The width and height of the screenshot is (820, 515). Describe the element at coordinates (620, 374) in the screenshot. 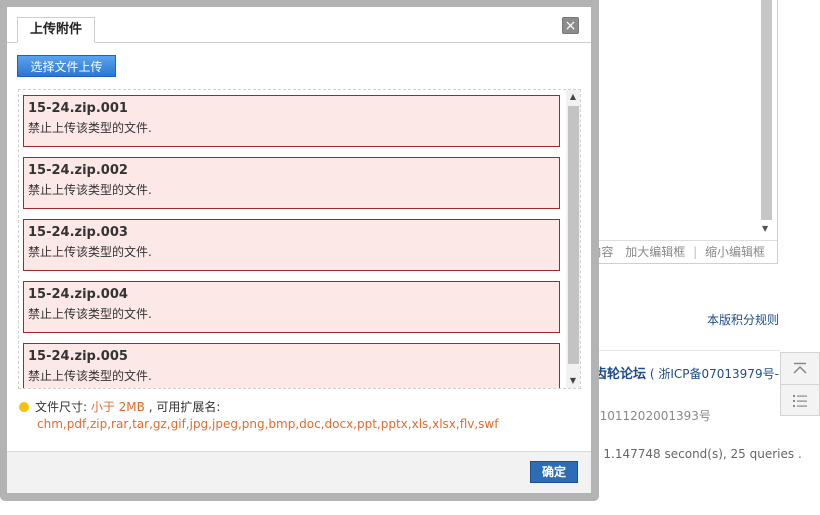

I see `forum-name-link: 齿轮论坛` at that location.